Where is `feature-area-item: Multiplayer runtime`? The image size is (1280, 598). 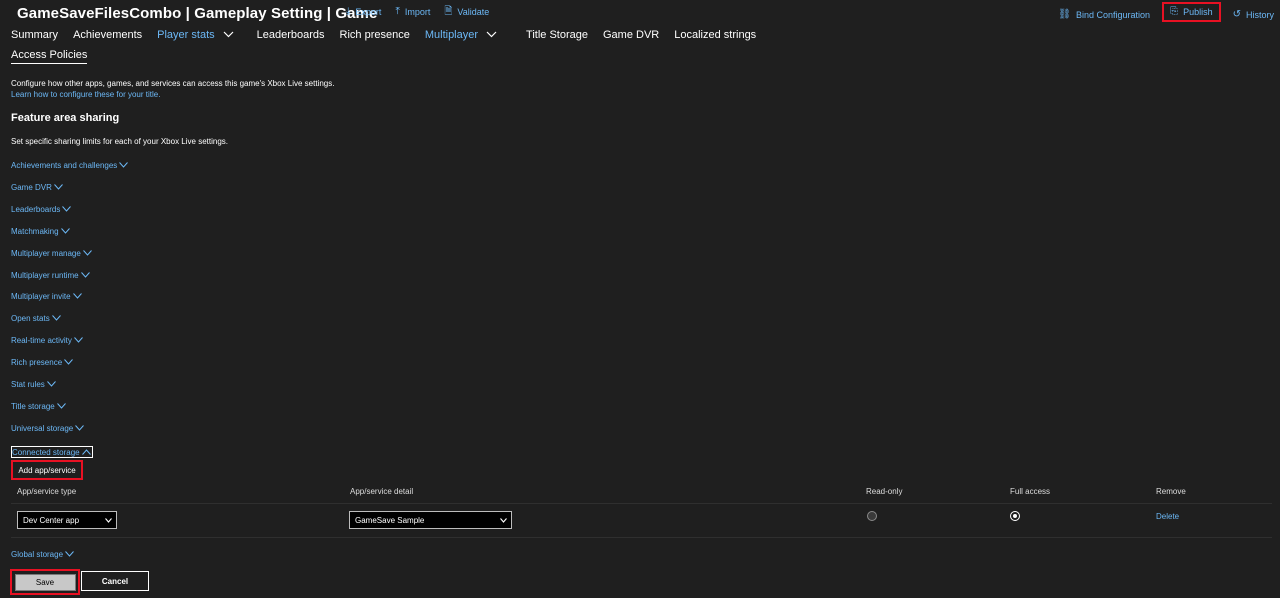
feature-area-item: Multiplayer runtime is located at coordinates (50, 275).